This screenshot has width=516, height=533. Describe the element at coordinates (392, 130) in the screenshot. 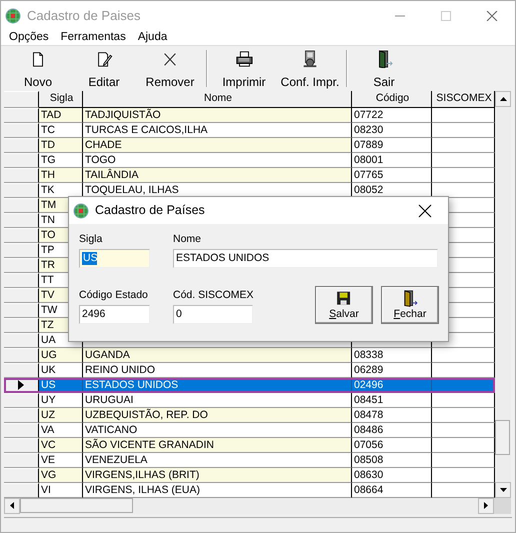

I see `table-cell: 08230` at that location.